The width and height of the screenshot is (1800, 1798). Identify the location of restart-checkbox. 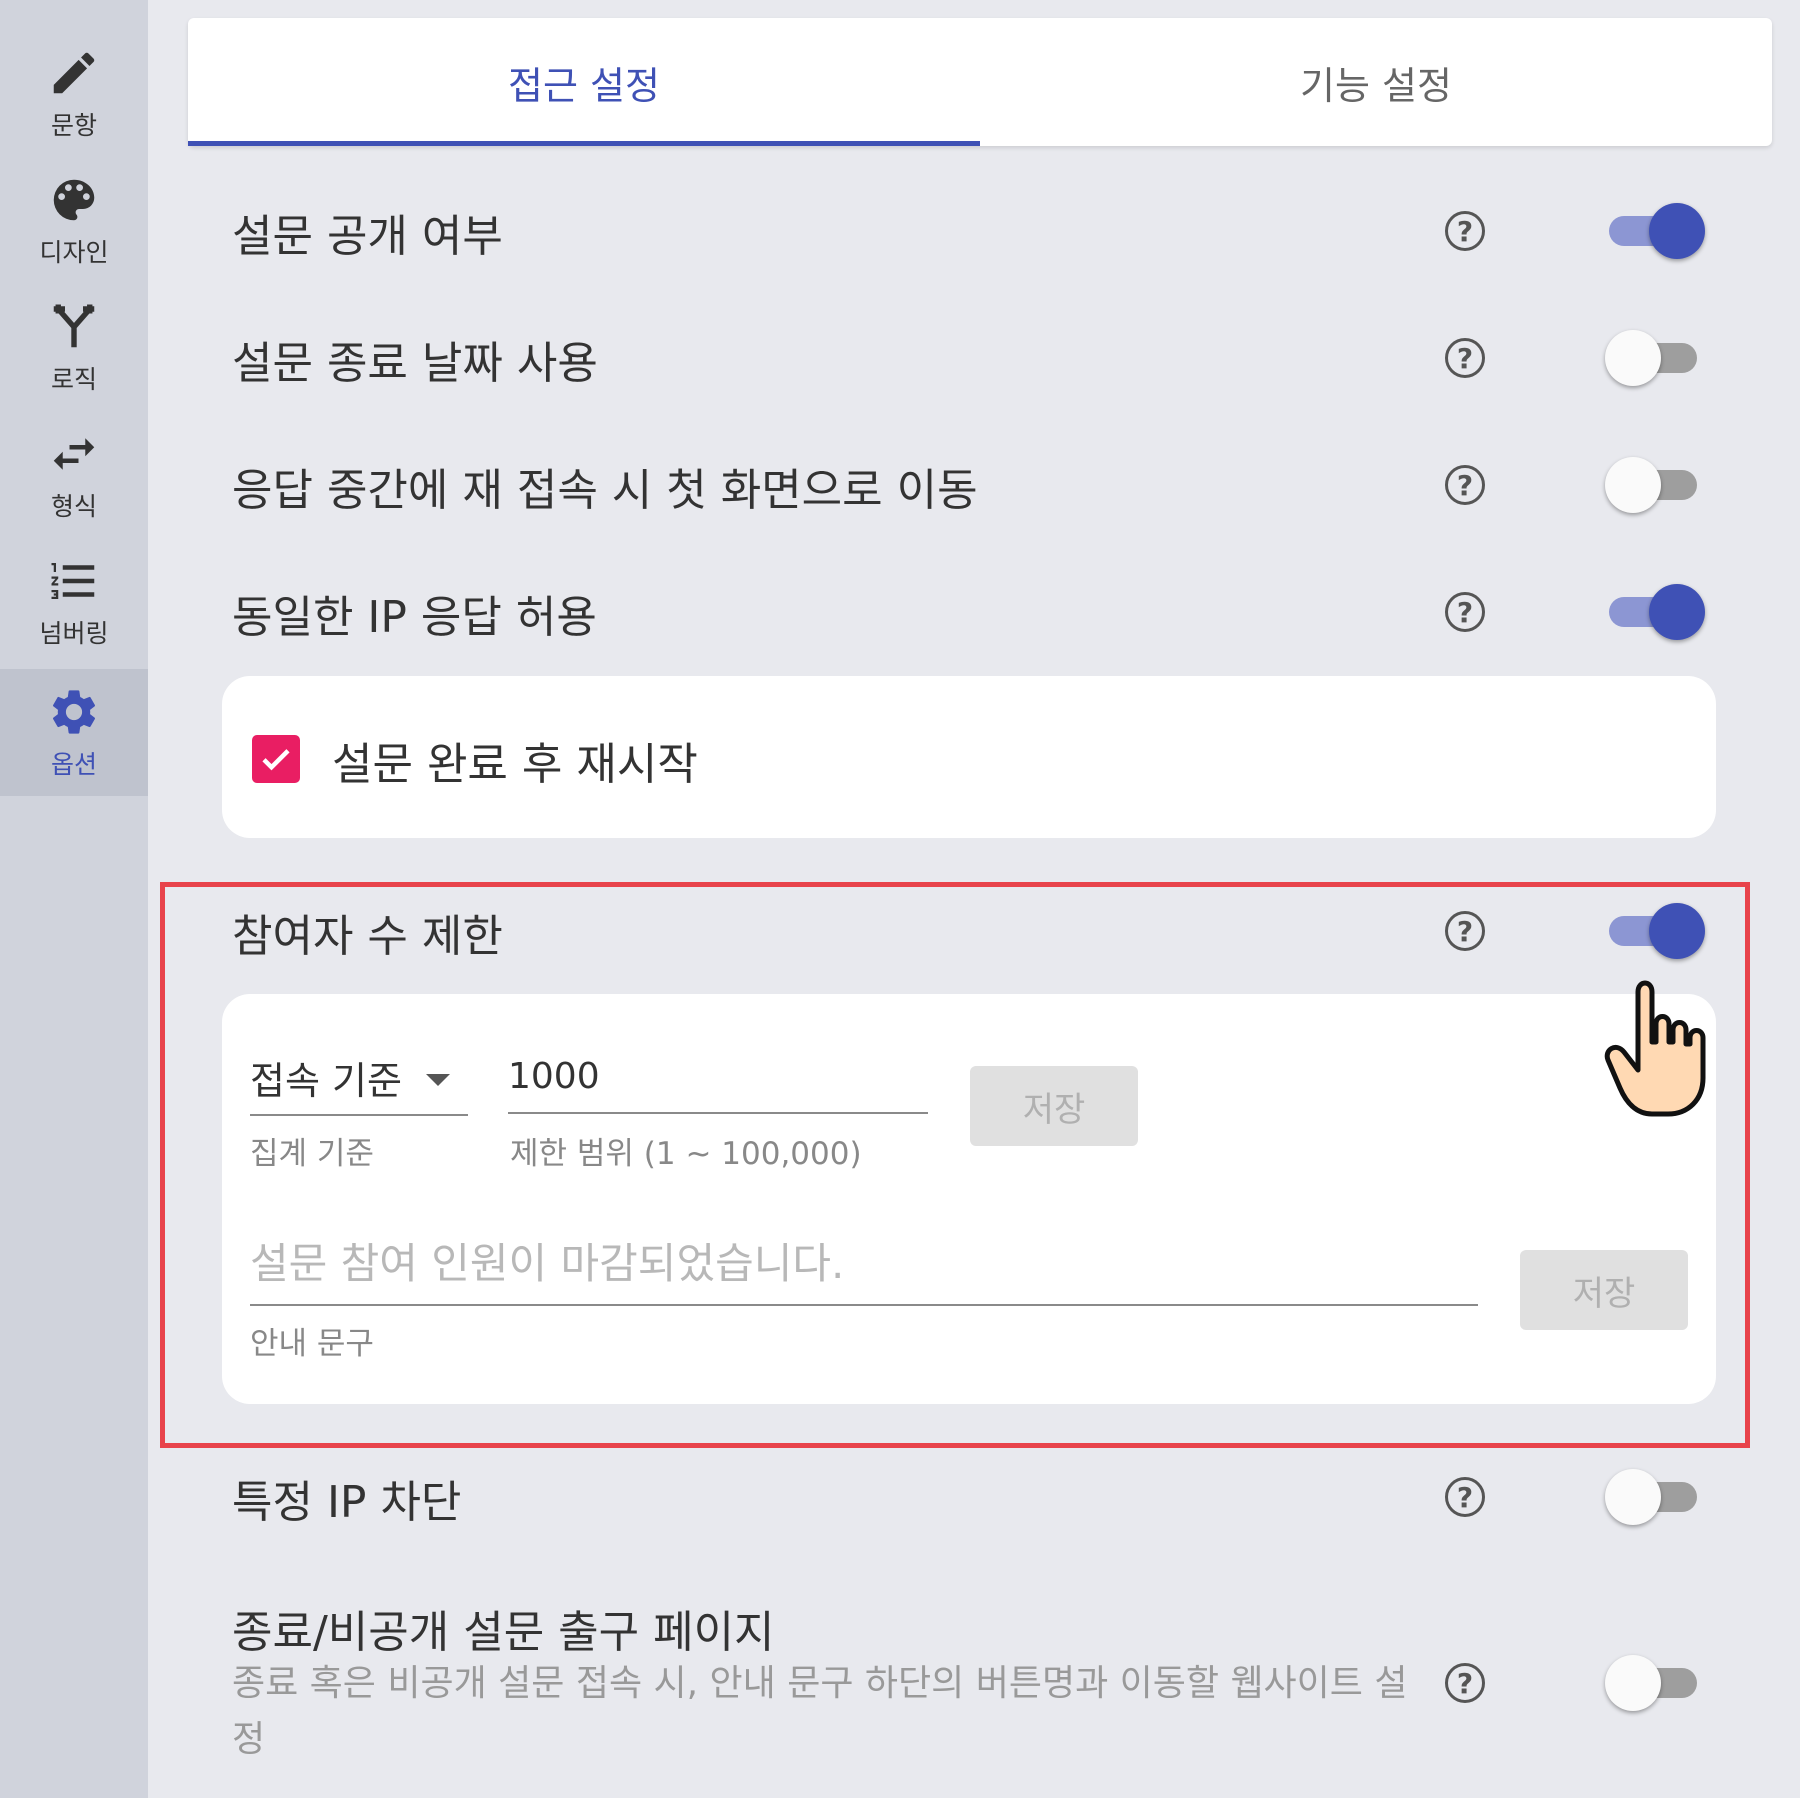
(276, 759).